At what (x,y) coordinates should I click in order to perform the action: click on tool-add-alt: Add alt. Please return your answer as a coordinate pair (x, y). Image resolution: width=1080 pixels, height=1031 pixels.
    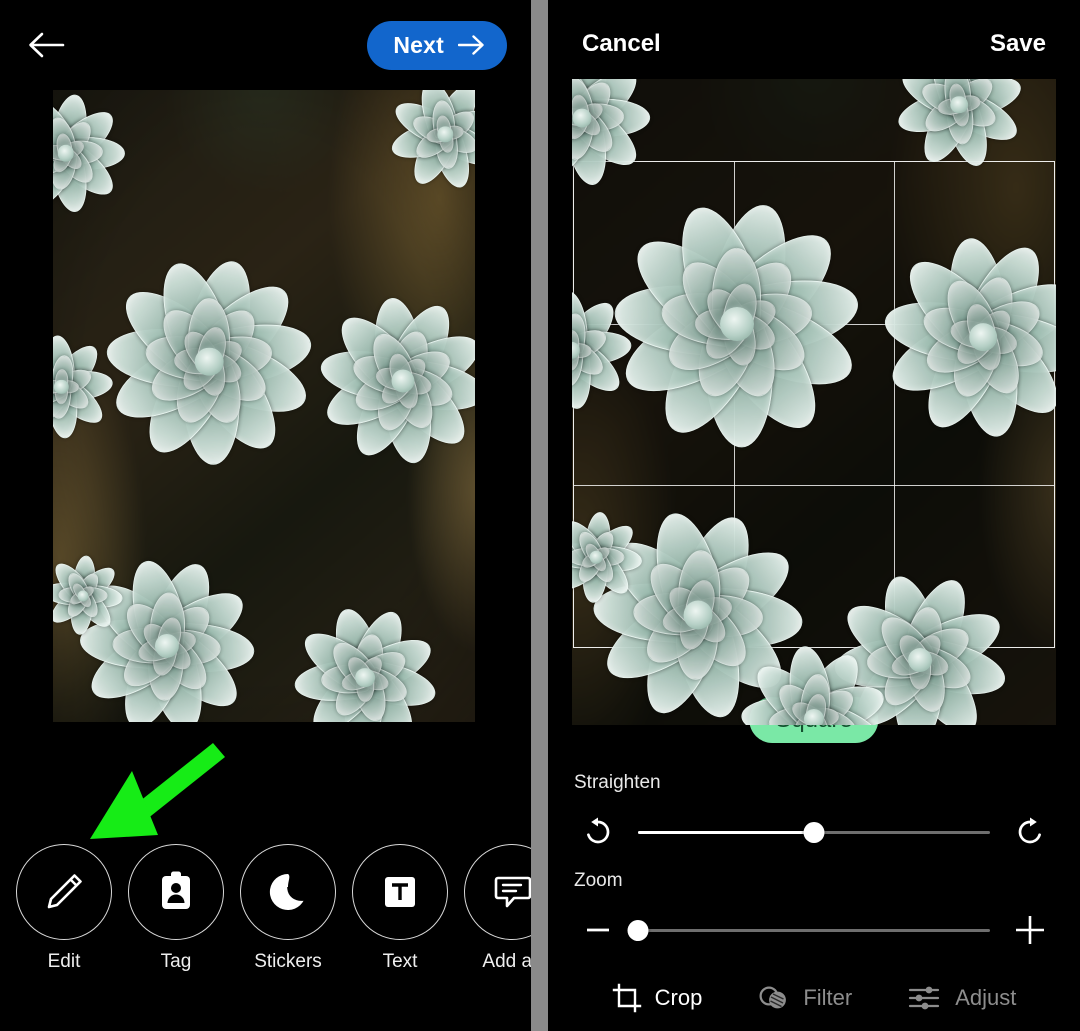
    Looking at the image, I should click on (497, 908).